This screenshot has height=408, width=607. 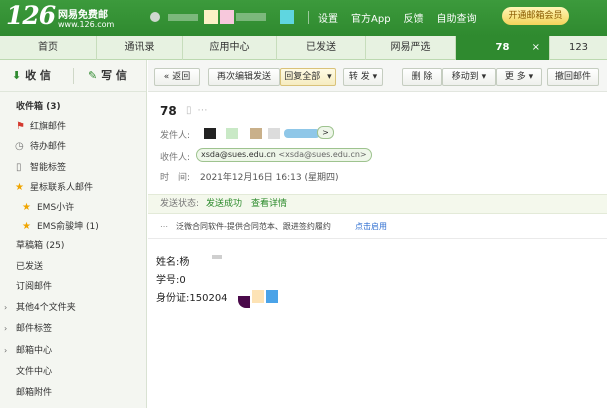 I want to click on ad-banner: ⋯ 泛微合同软件-提供合同范本、跟进签约履约 点击启用, so click(x=377, y=227).